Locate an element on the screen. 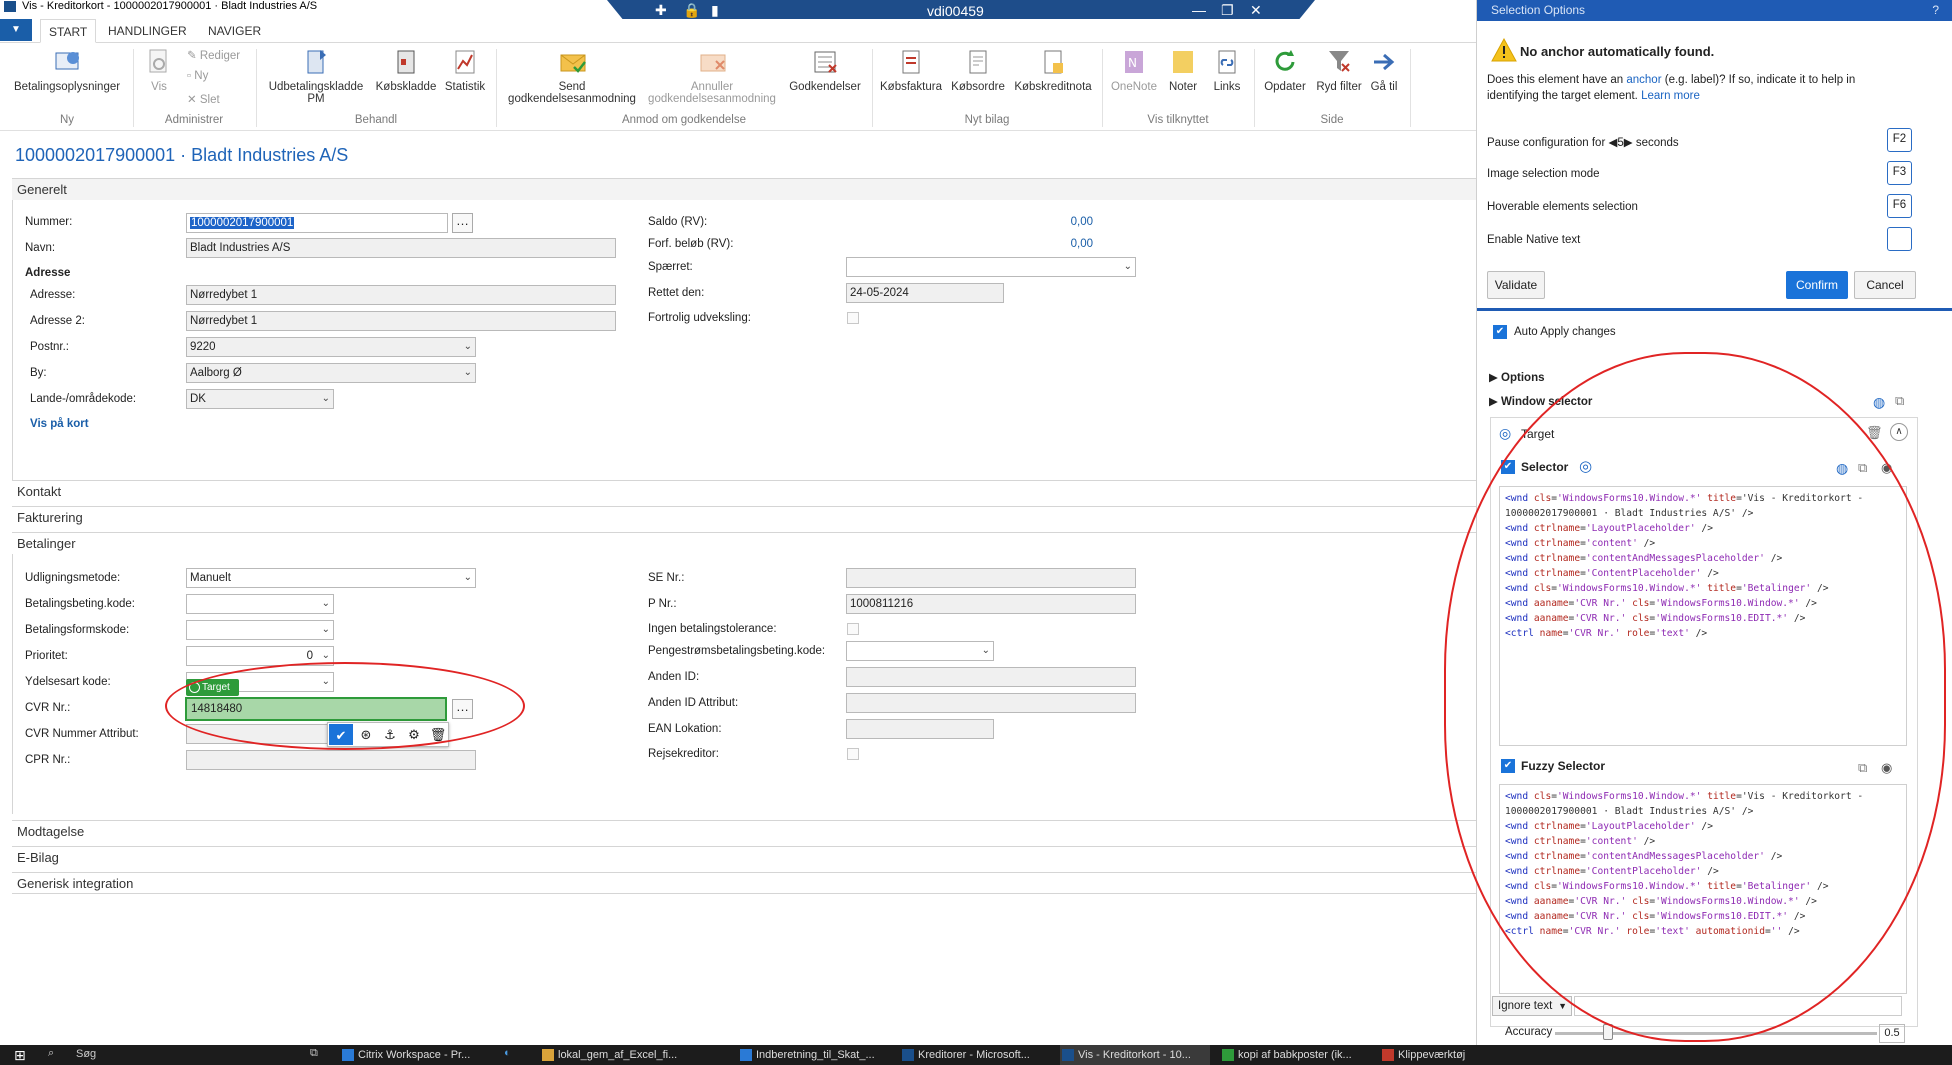 The height and width of the screenshot is (1065, 1952). kobsordre-button: Købsordre is located at coordinates (978, 70).